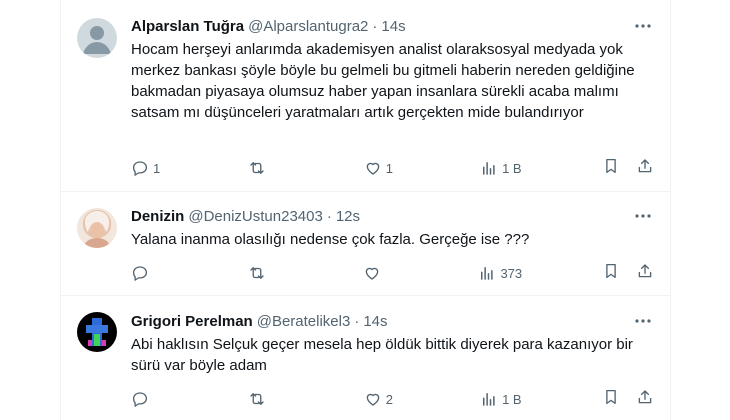 The height and width of the screenshot is (420, 730). Describe the element at coordinates (389, 168) in the screenshot. I see `like-count: 1` at that location.